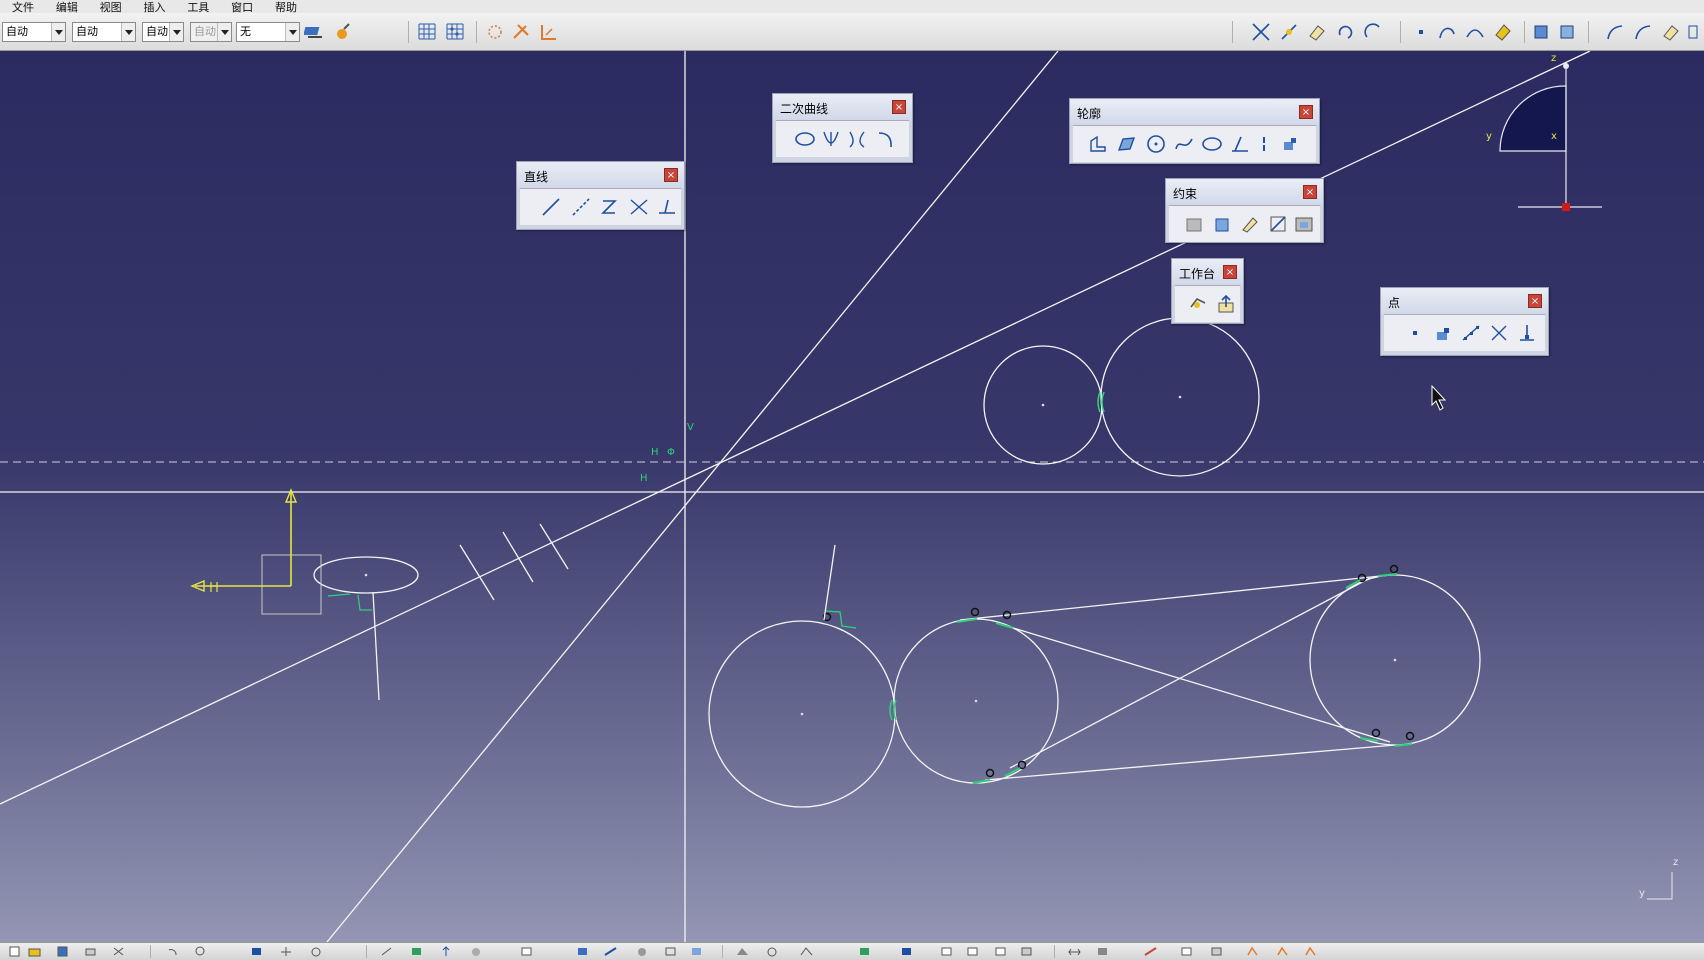  Describe the element at coordinates (582, 951) in the screenshot. I see `swap-visible-icon` at that location.